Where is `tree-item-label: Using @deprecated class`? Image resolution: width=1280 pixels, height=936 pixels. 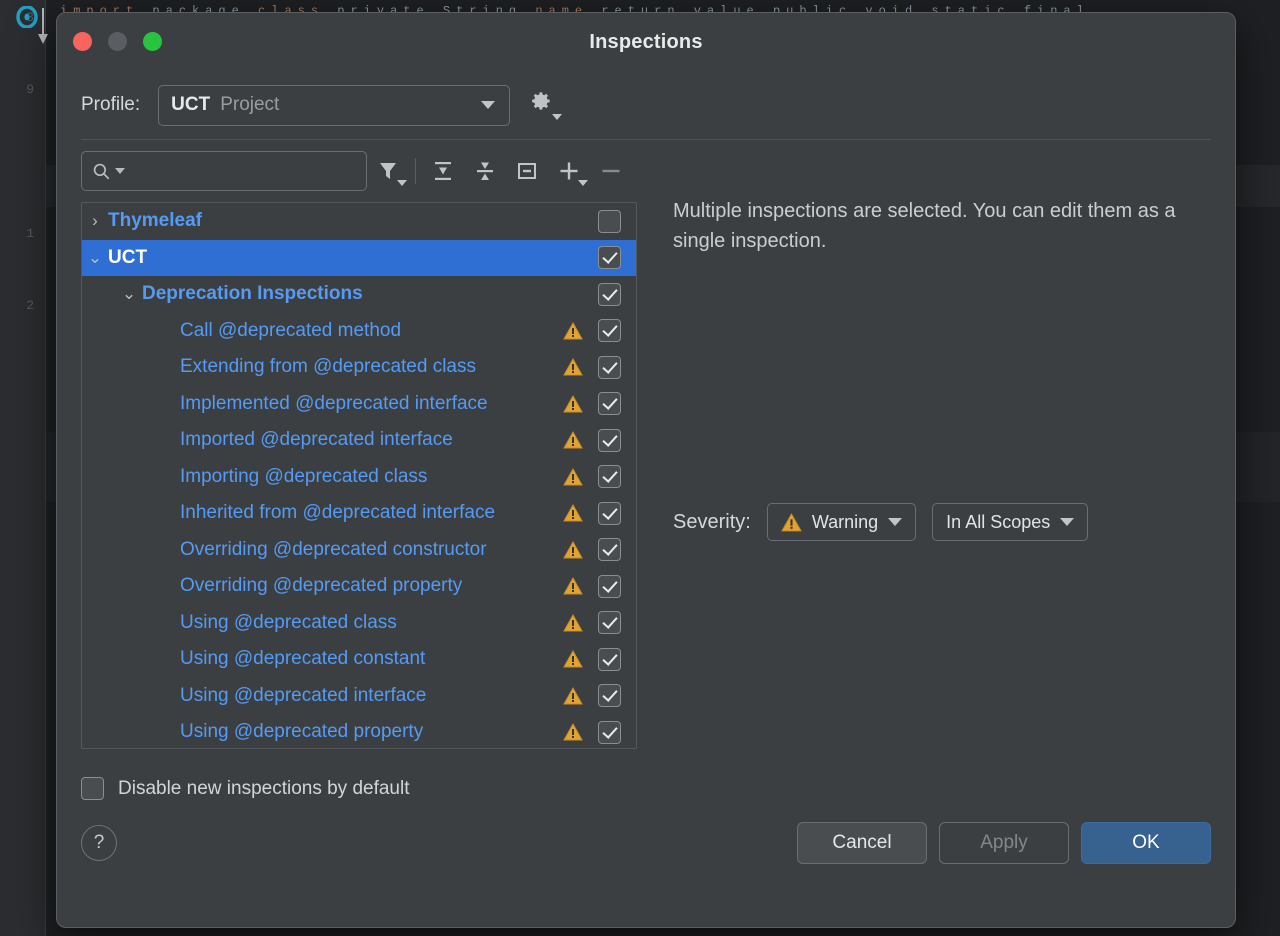
tree-item-label: Using @deprecated class is located at coordinates (288, 622).